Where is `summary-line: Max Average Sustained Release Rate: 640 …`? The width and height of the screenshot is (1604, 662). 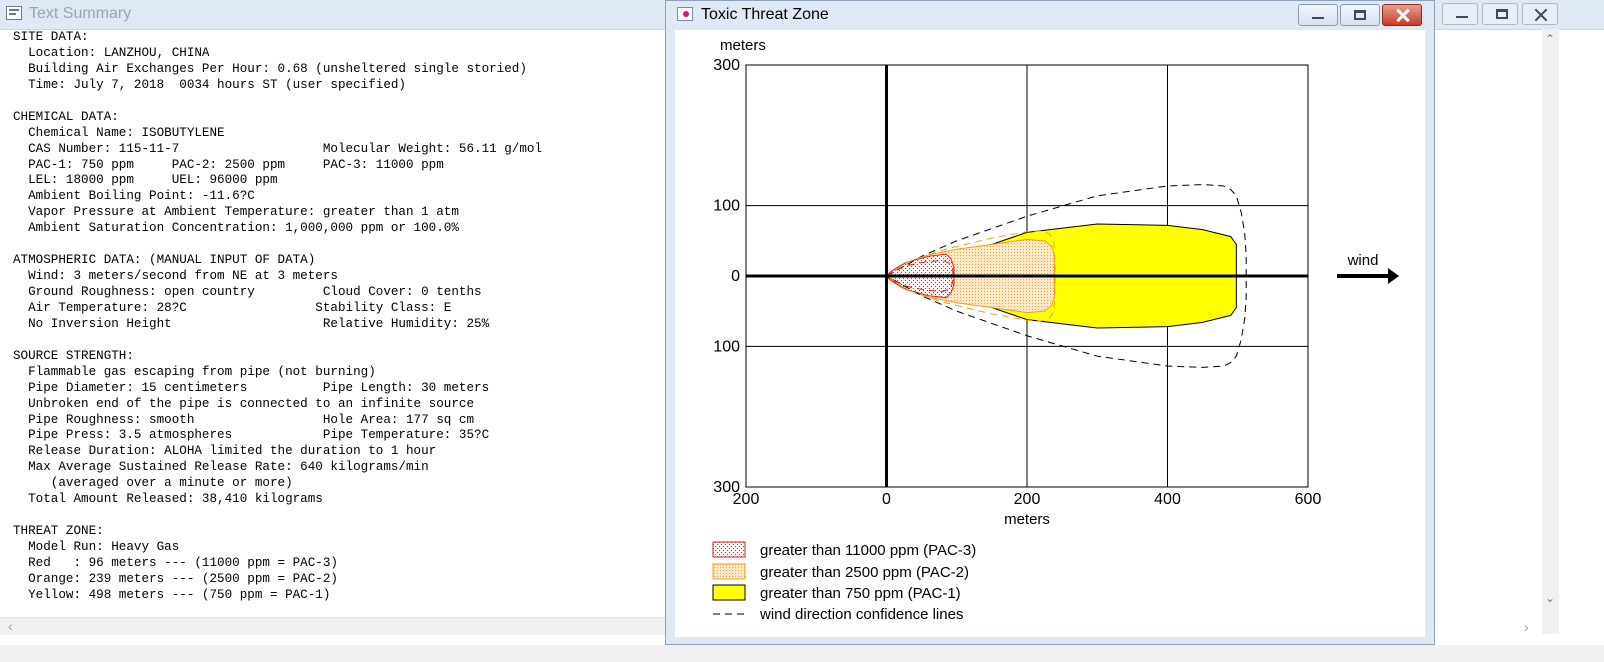 summary-line: Max Average Sustained Release Rate: 640 … is located at coordinates (221, 467).